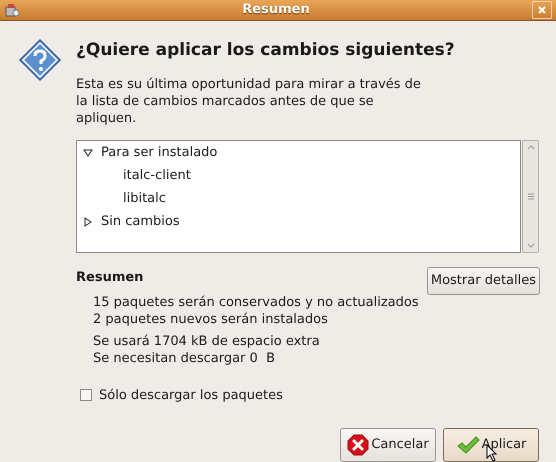  I want to click on dialog-heading: ¿Quiere aplicar los cambios siguientes?, so click(265, 50).